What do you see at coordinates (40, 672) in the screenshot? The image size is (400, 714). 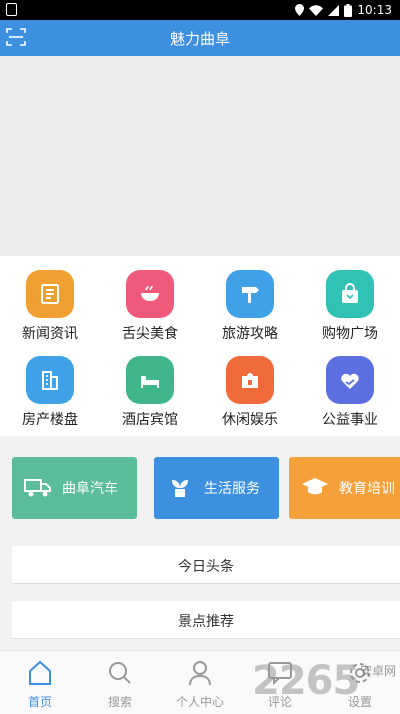 I see `home-icon` at bounding box center [40, 672].